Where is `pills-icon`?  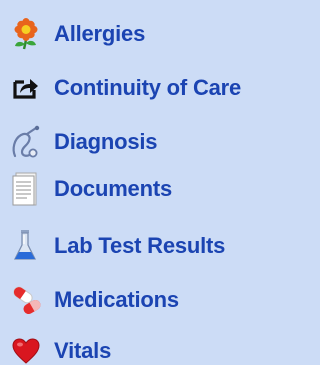 pills-icon is located at coordinates (26, 300).